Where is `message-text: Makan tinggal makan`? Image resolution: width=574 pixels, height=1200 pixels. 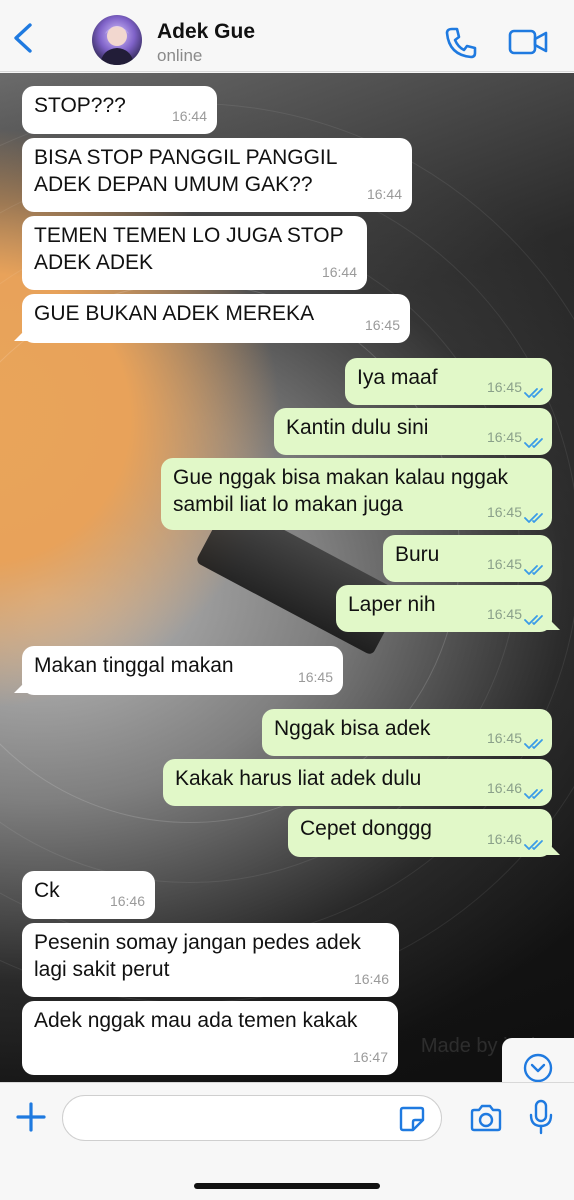
message-text: Makan tinggal makan is located at coordinates (134, 665).